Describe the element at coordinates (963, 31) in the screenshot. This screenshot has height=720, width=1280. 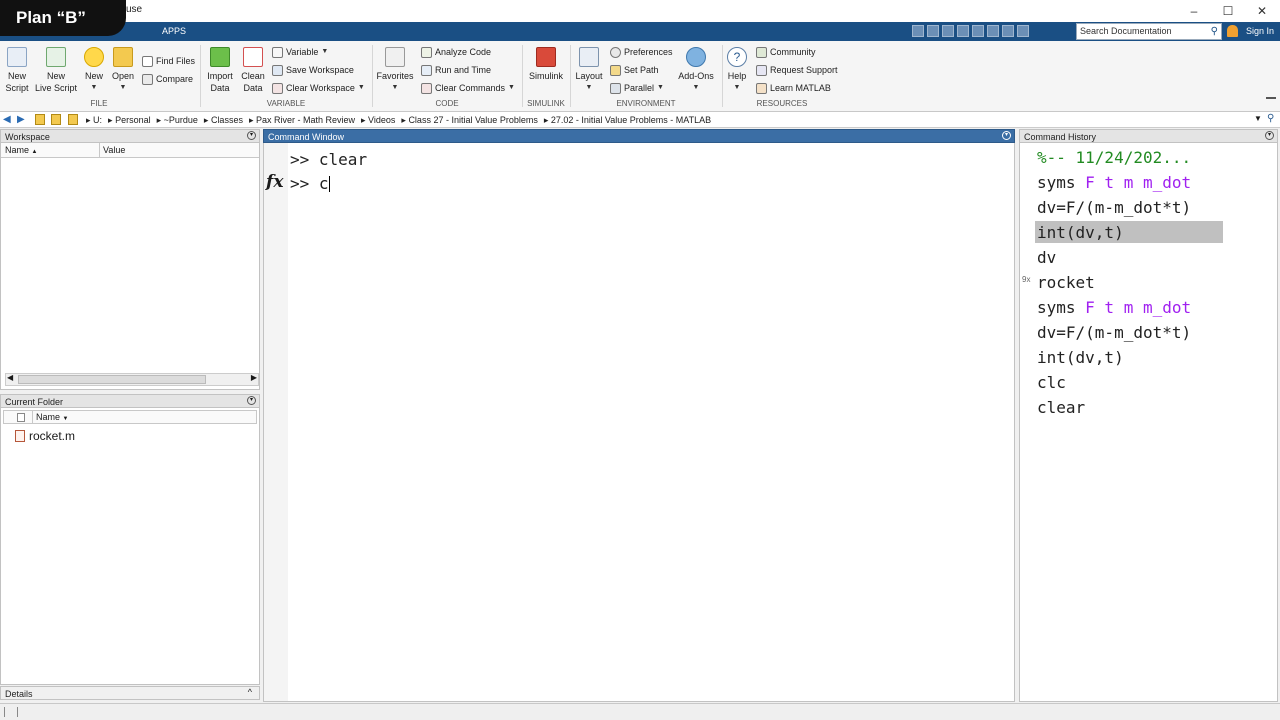
I see `paste-icon` at that location.